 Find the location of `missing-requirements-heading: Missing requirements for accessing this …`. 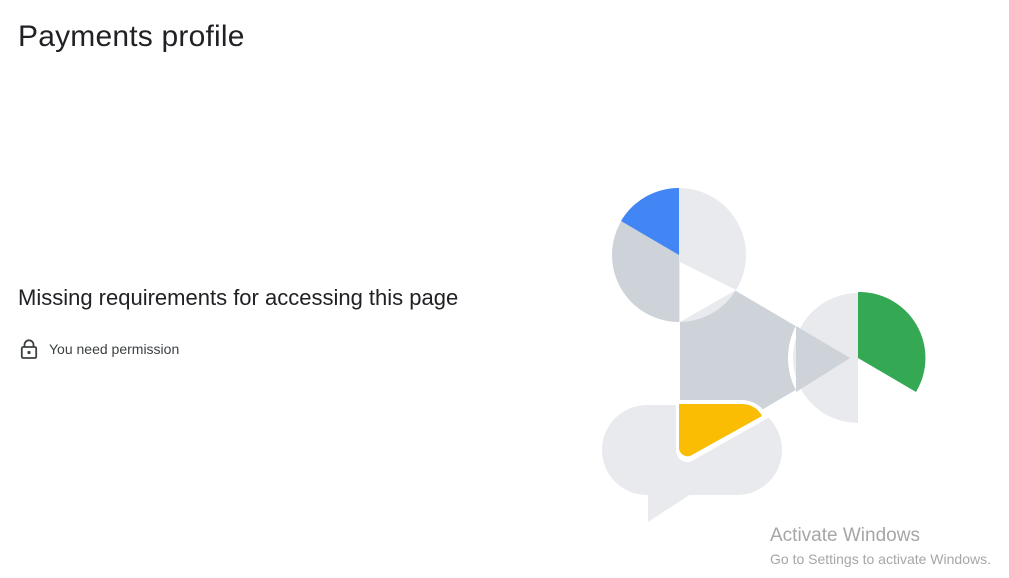

missing-requirements-heading: Missing requirements for accessing this … is located at coordinates (238, 297).